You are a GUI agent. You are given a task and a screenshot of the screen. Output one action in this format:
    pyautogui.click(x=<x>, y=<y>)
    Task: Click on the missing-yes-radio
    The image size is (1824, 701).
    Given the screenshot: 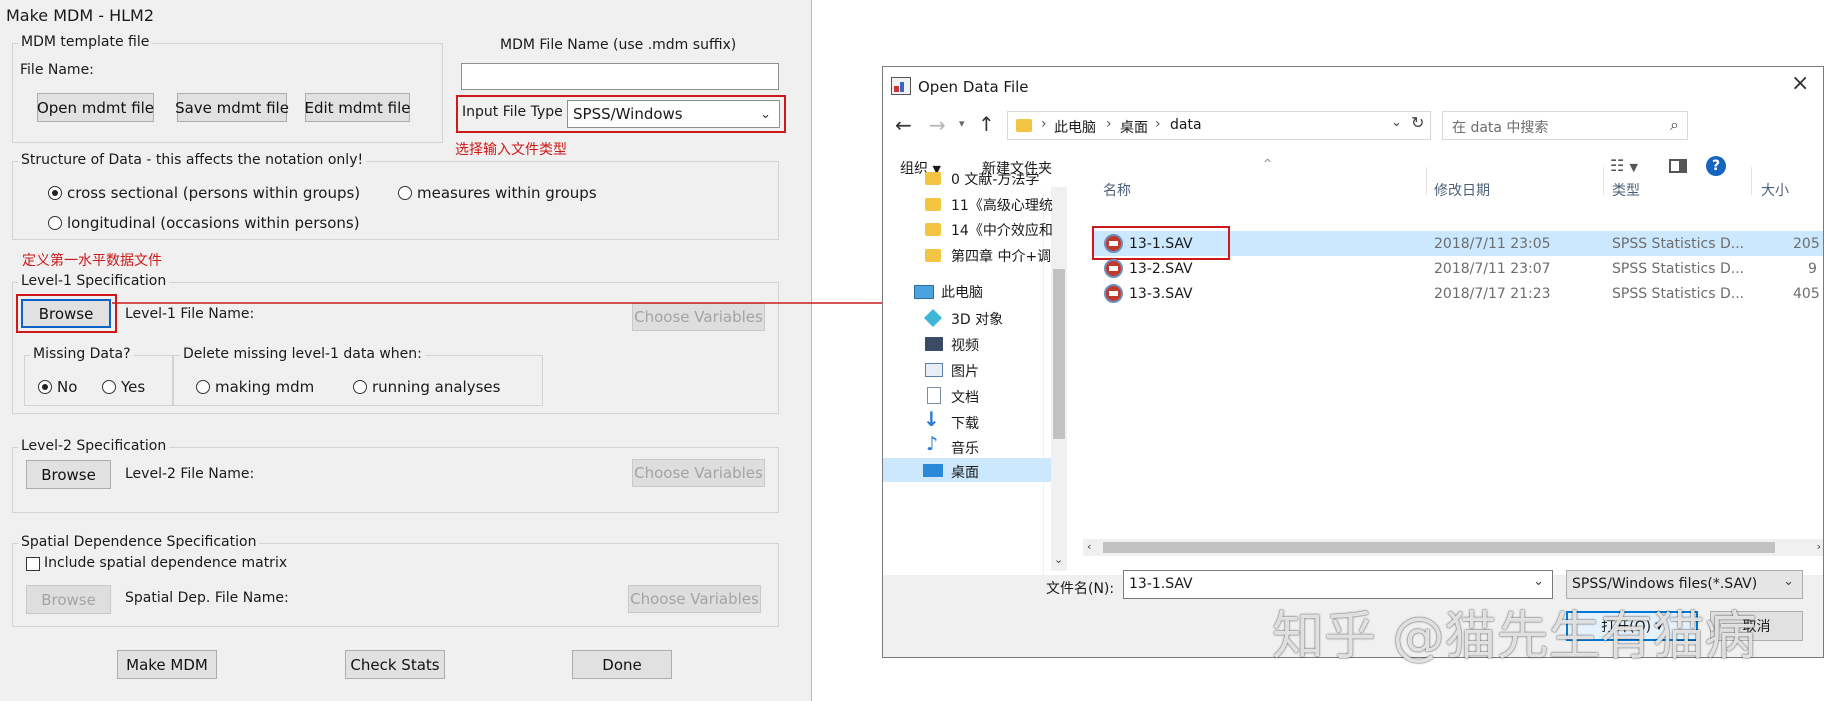 What is the action you would take?
    pyautogui.click(x=109, y=387)
    